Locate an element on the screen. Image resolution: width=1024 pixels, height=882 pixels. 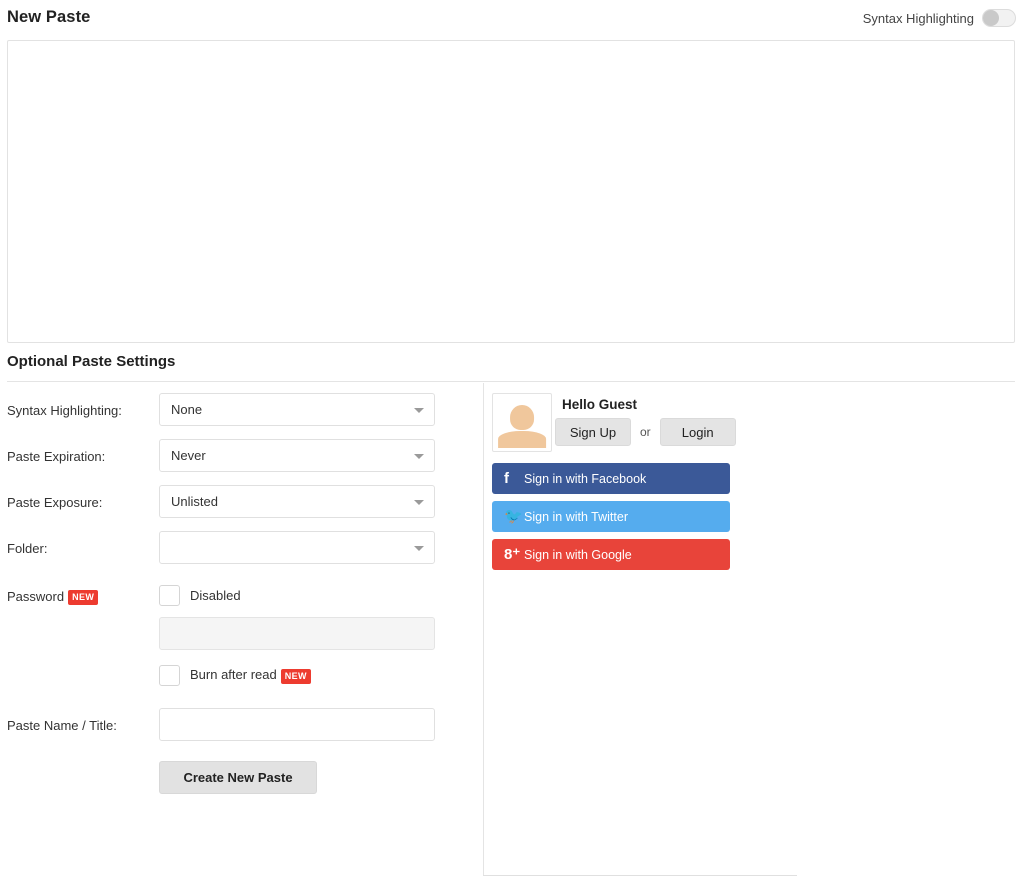
password-input is located at coordinates (297, 633).